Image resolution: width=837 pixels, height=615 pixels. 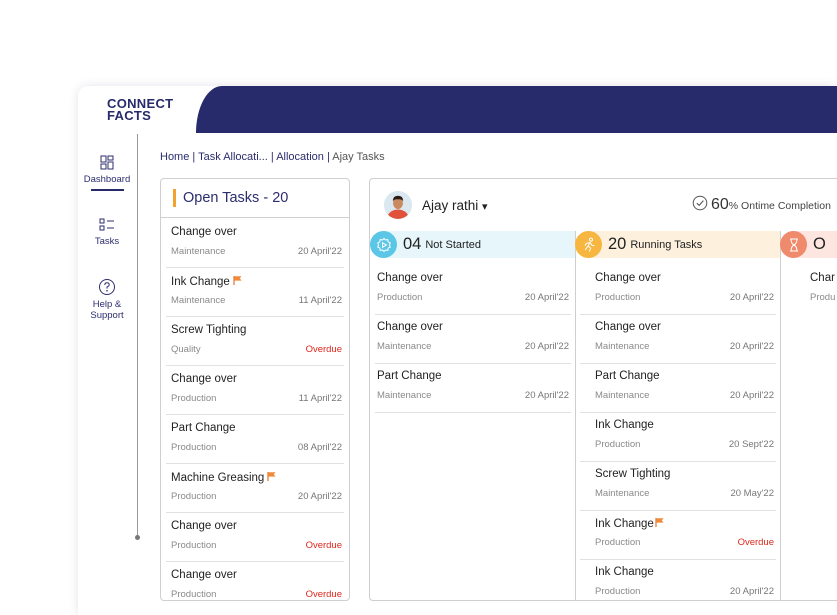 I want to click on ontime-percent: 60, so click(x=720, y=204).